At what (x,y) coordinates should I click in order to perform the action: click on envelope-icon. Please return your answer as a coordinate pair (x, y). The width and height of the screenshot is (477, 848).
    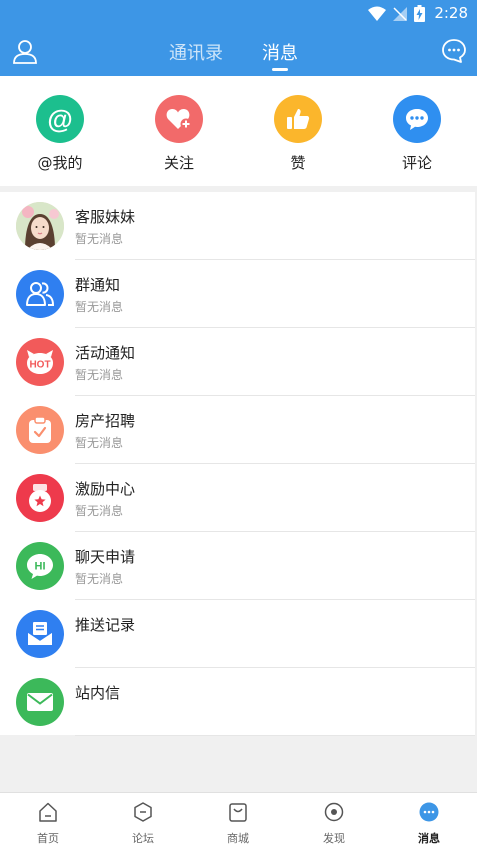
    Looking at the image, I should click on (40, 702).